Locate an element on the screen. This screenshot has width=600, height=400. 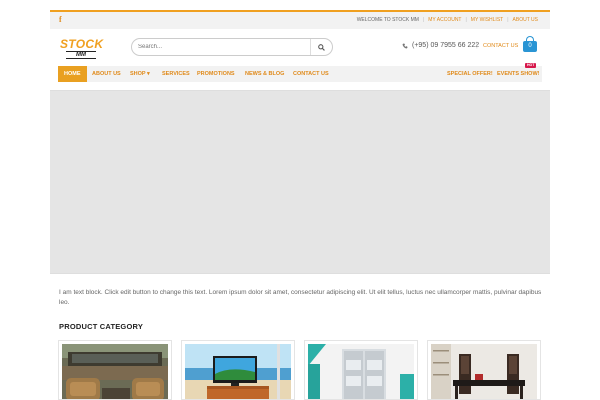
nav-special-offer: SPECIAL OFFER! is located at coordinates (470, 74).